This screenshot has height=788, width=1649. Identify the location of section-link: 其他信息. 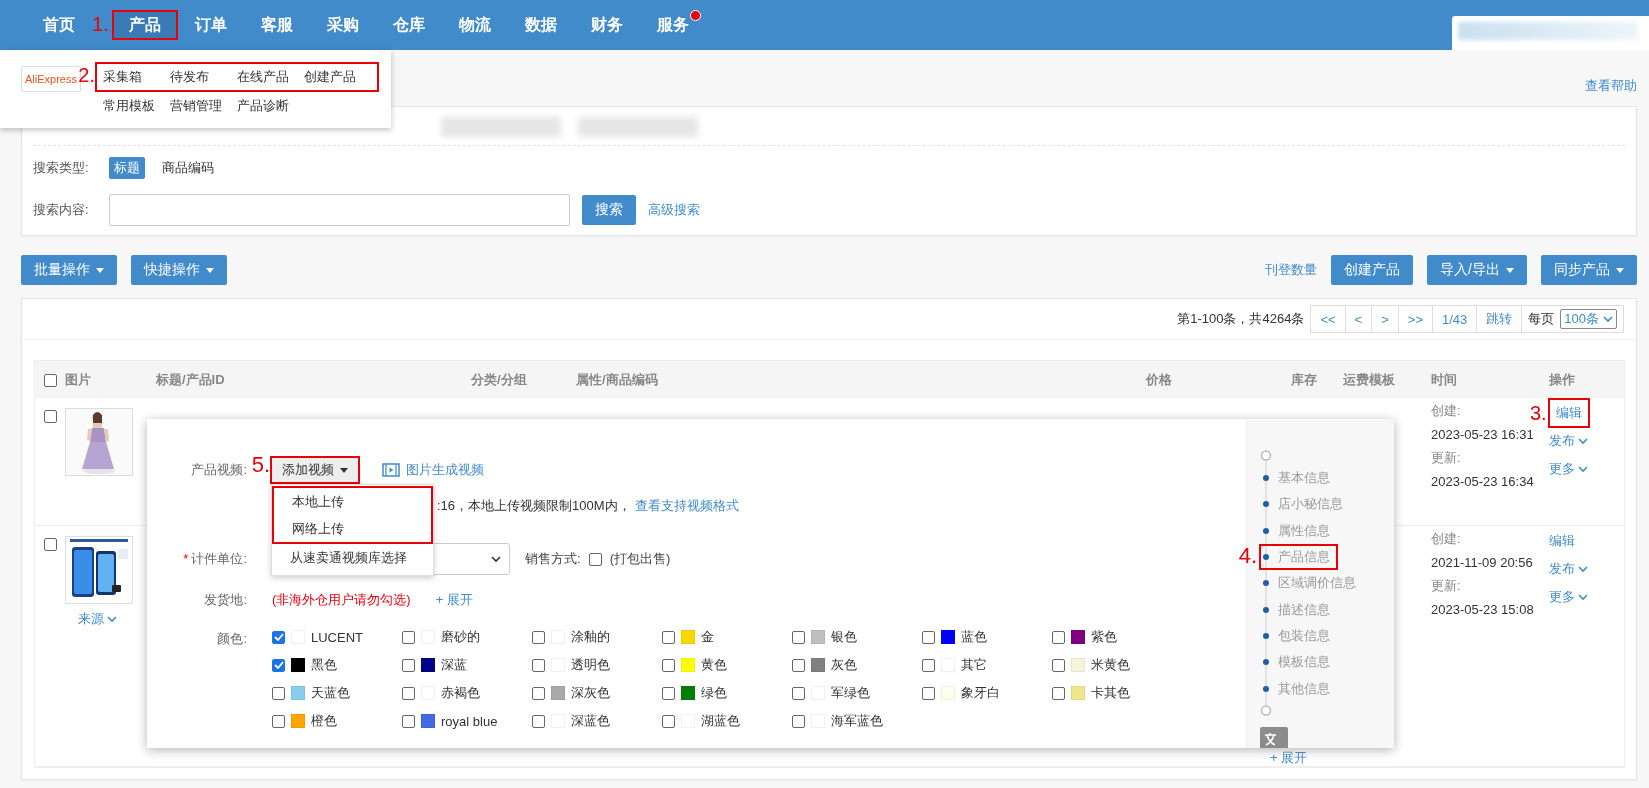
(1296, 688).